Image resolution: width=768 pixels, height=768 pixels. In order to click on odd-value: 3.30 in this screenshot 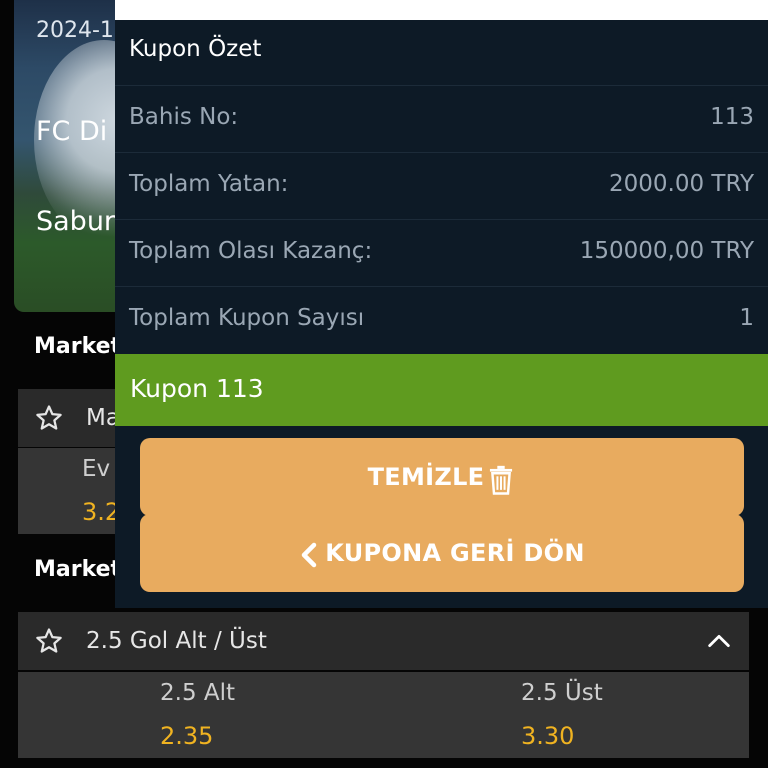, I will do `click(548, 736)`.